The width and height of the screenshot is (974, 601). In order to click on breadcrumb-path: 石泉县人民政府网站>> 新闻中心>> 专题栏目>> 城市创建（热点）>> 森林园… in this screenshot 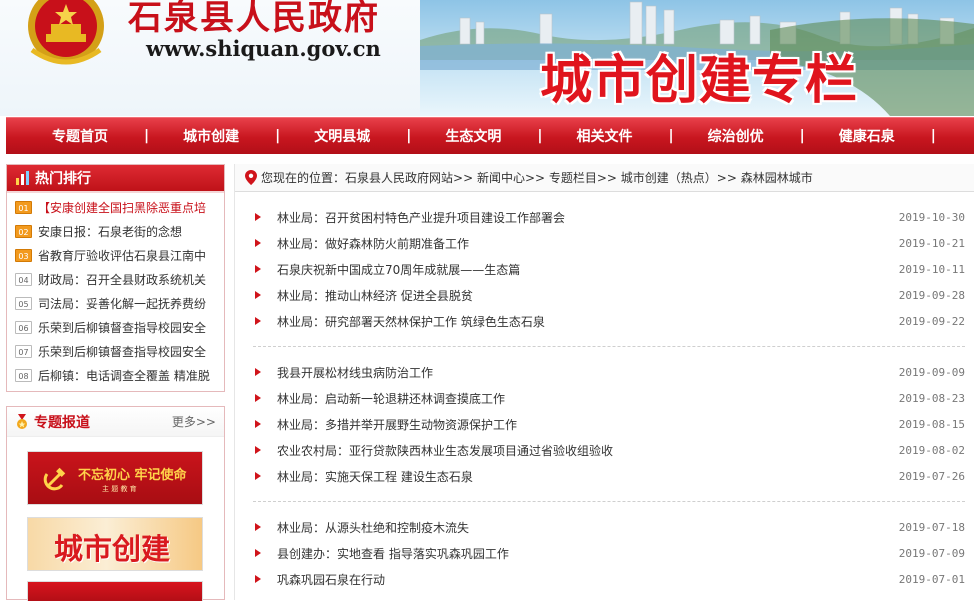, I will do `click(579, 177)`.